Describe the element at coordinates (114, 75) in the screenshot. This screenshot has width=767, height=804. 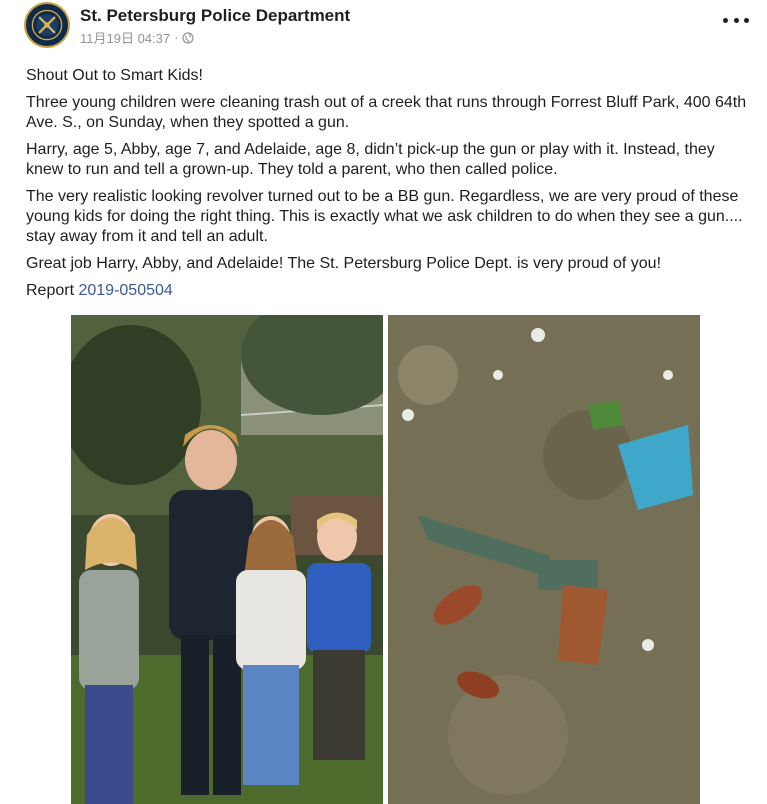
I see `post-headline: Shout Out to Smart Kids!` at that location.